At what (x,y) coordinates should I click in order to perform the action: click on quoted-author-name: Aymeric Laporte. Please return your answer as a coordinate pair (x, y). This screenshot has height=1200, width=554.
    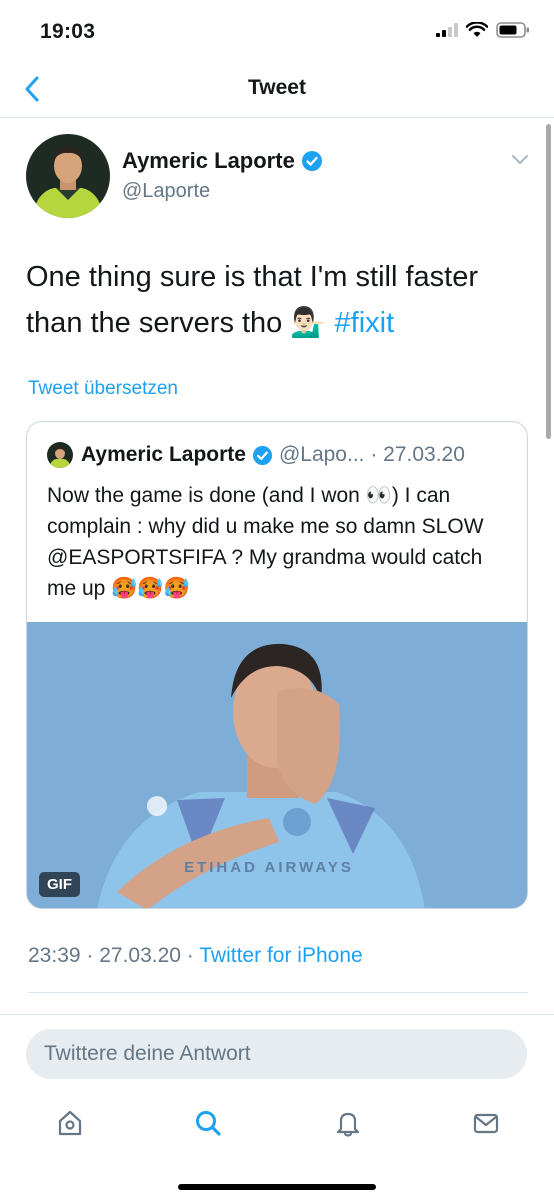
    Looking at the image, I should click on (163, 454).